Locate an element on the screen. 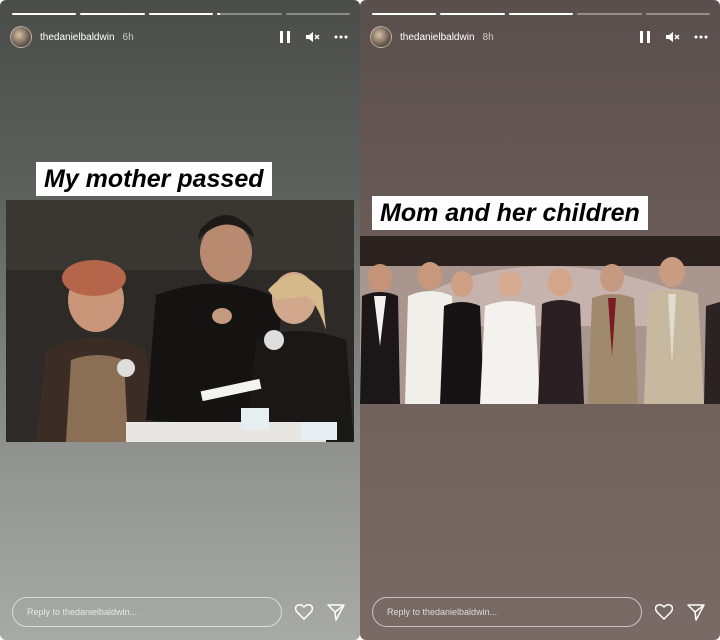  story-photo is located at coordinates (540, 320).